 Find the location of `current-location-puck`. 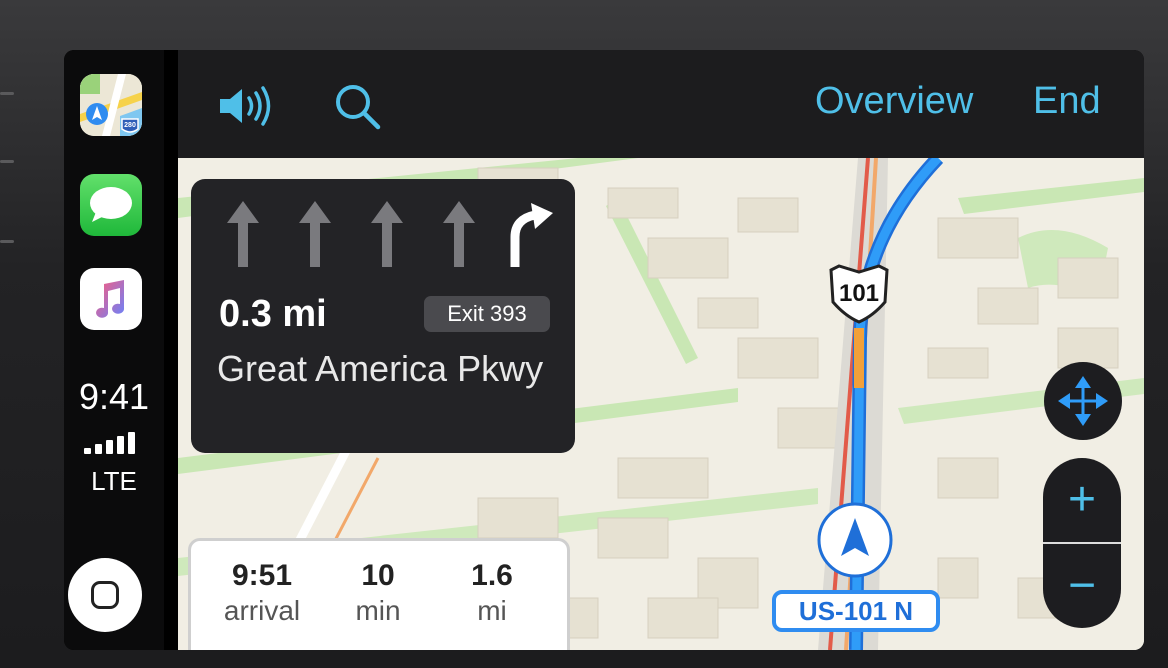

current-location-puck is located at coordinates (855, 540).